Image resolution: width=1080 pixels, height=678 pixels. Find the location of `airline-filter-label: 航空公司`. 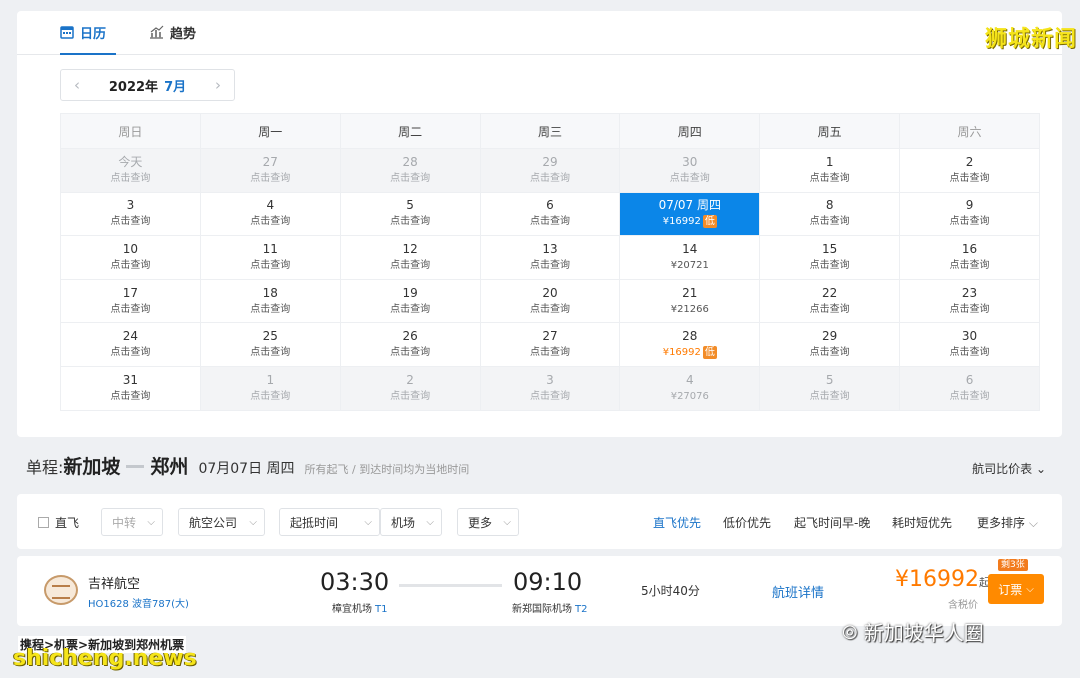

airline-filter-label: 航空公司 is located at coordinates (213, 522).